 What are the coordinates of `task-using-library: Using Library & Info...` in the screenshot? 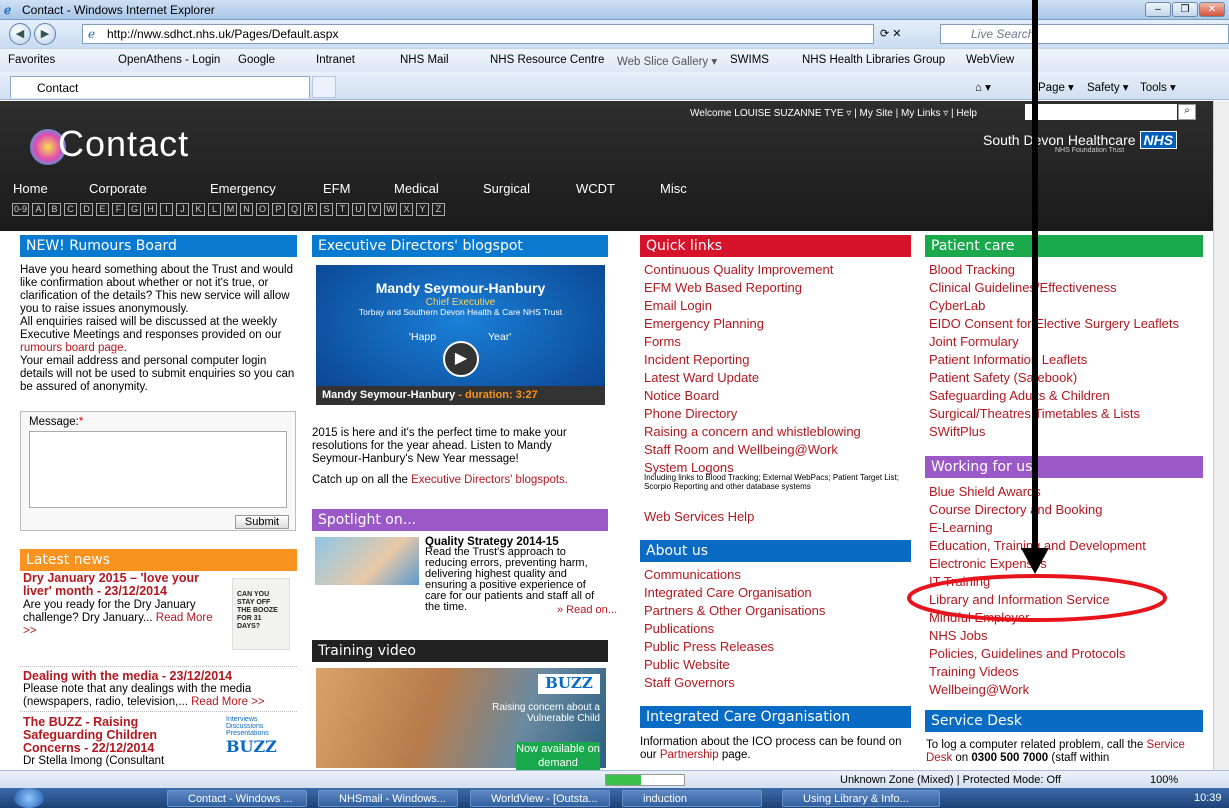 It's located at (861, 798).